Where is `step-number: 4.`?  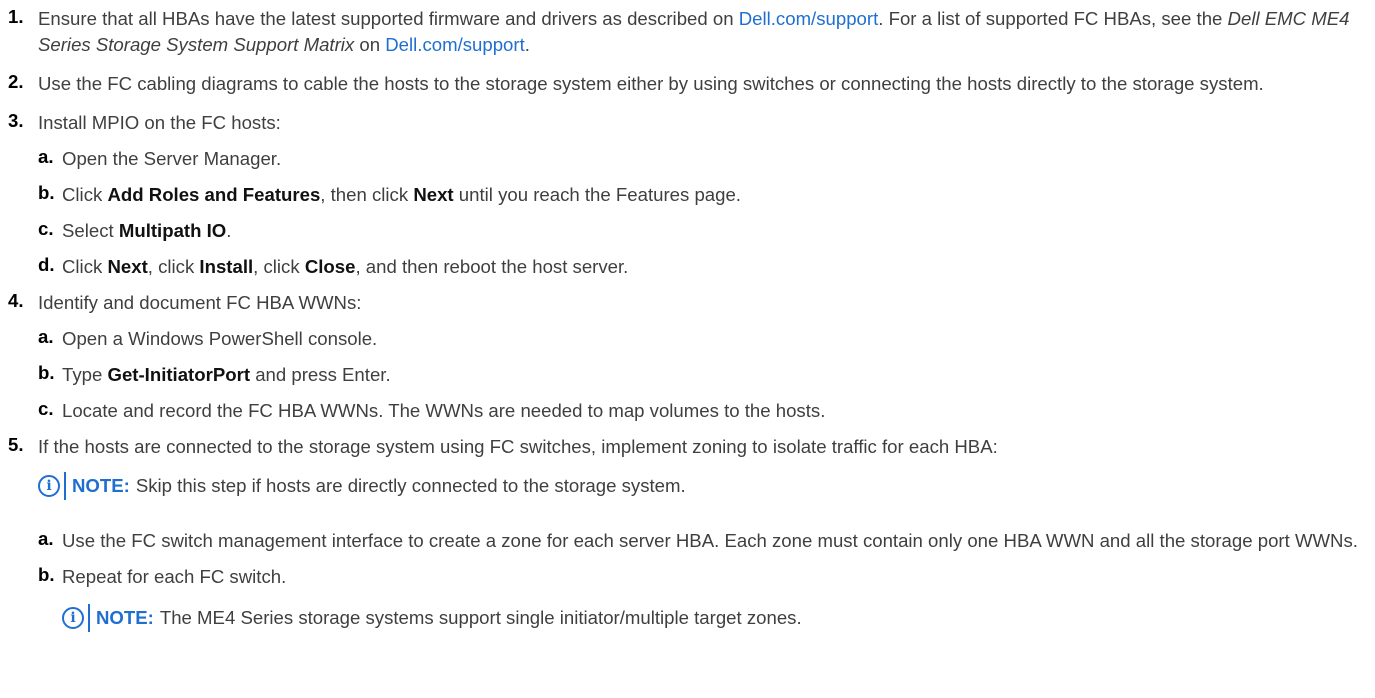
step-number: 4. is located at coordinates (16, 300).